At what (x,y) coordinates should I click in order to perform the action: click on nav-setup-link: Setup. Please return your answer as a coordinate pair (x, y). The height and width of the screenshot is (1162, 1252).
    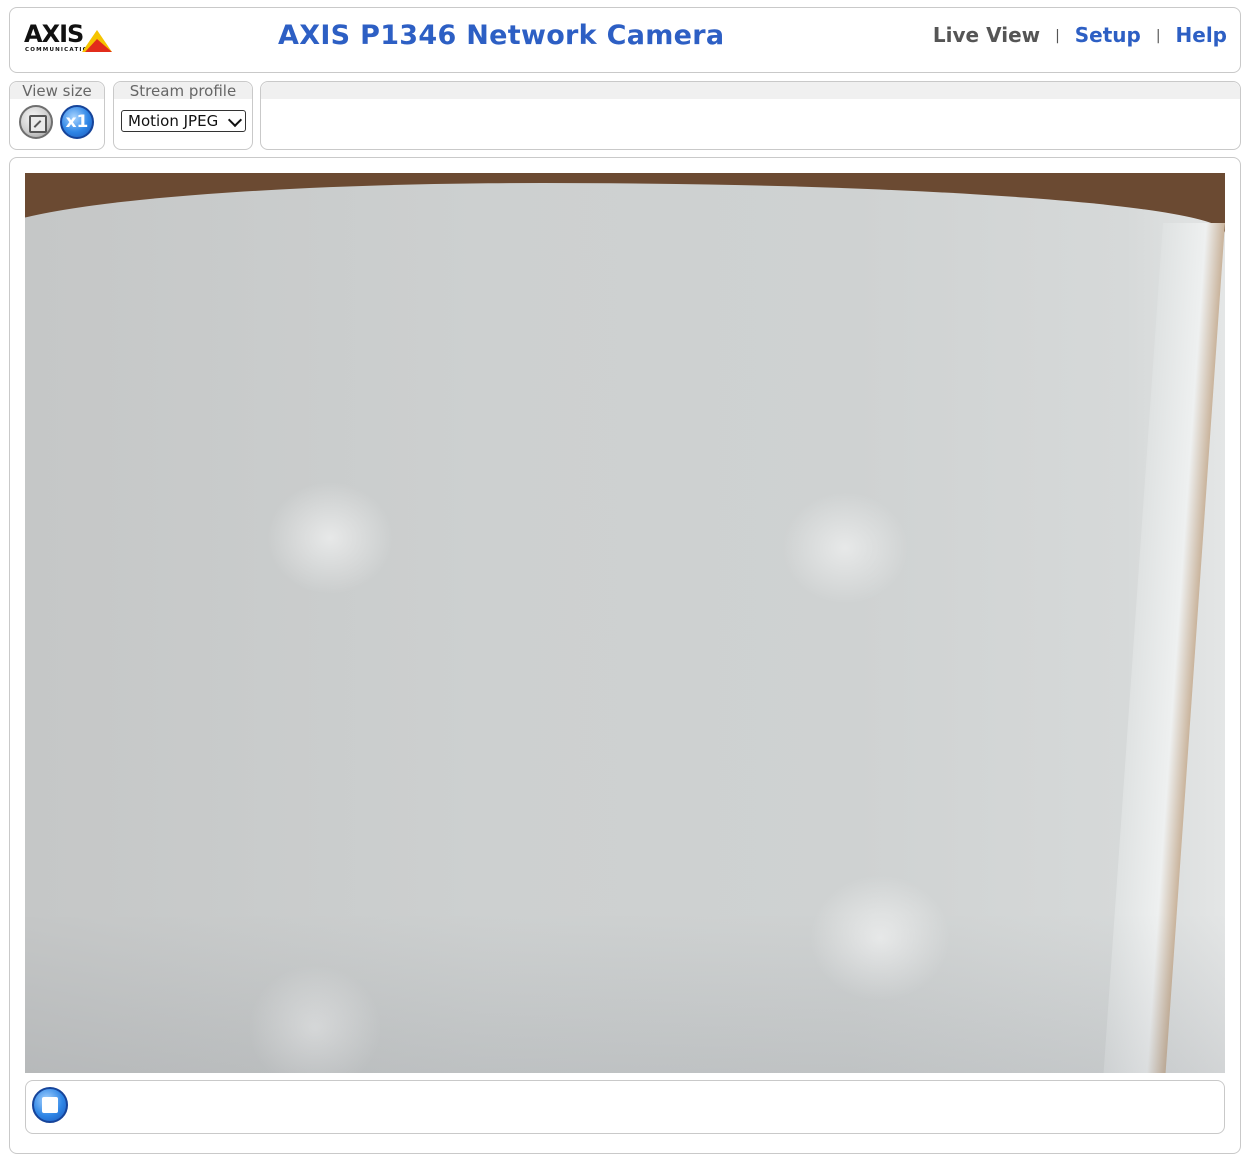
    Looking at the image, I should click on (1108, 35).